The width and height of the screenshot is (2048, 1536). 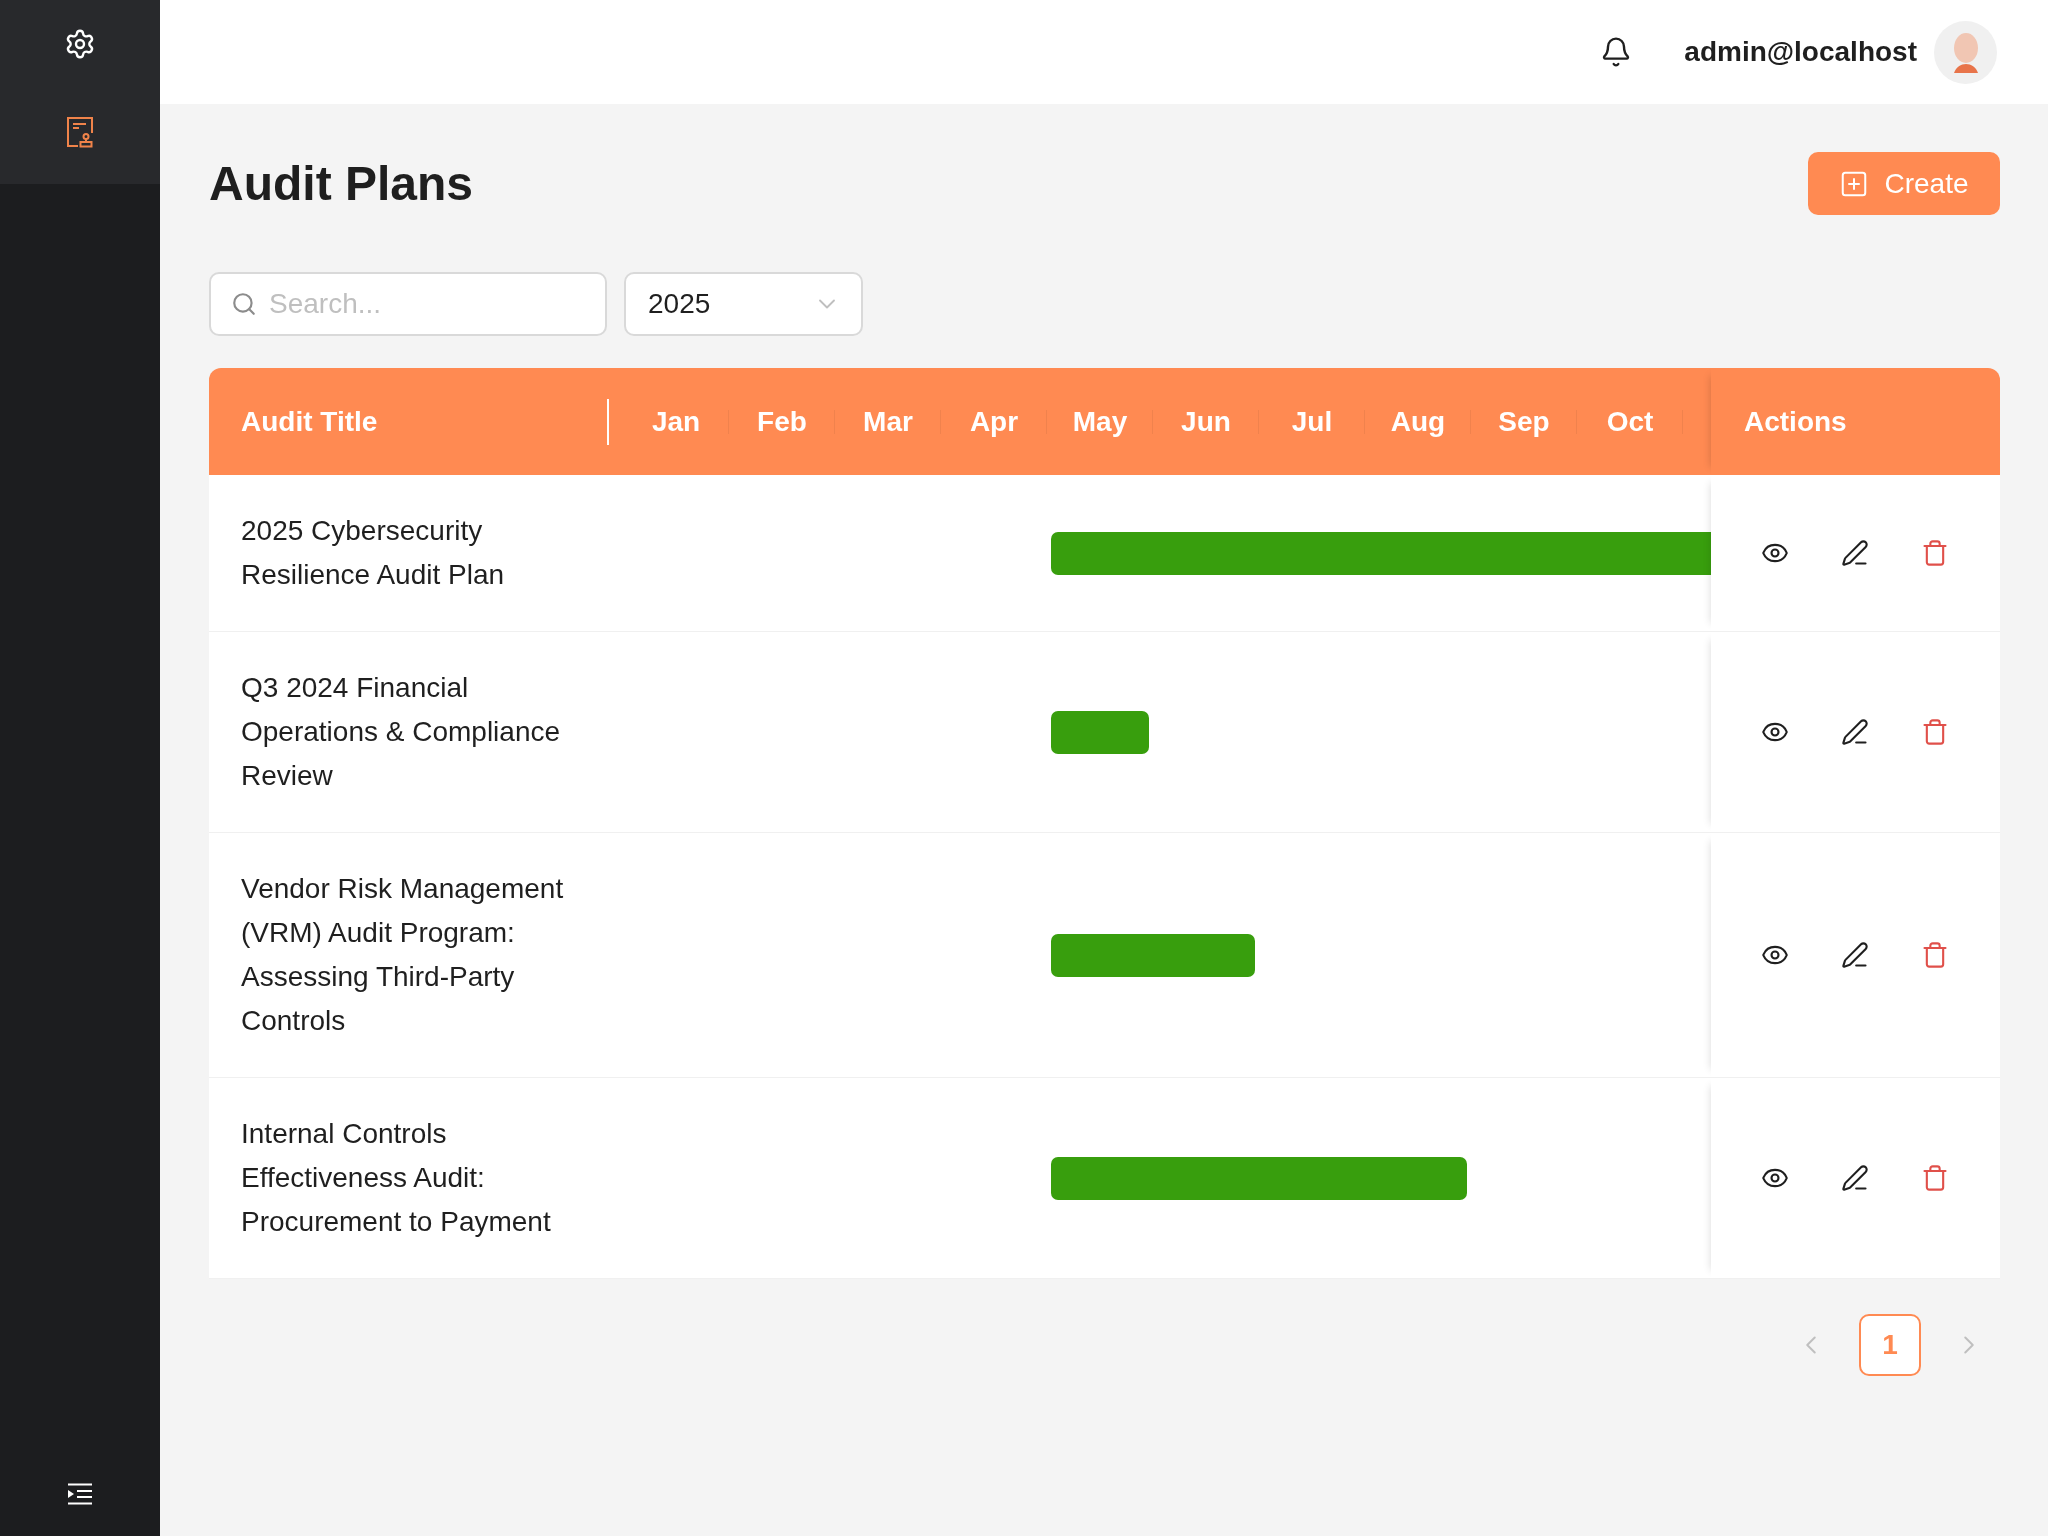 What do you see at coordinates (1855, 421) in the screenshot?
I see `column-header: Actions` at bounding box center [1855, 421].